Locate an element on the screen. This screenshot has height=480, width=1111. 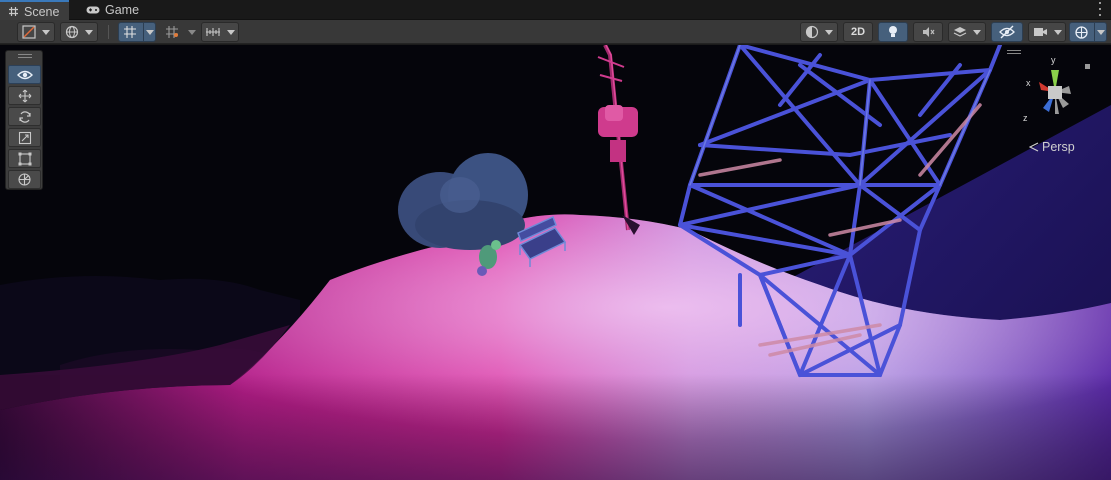
rotate-tool-button is located at coordinates (24, 116).